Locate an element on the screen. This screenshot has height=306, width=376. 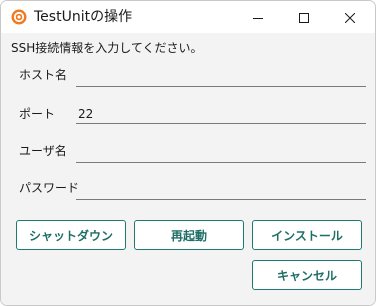
user-label: ユーザ名 is located at coordinates (43, 151).